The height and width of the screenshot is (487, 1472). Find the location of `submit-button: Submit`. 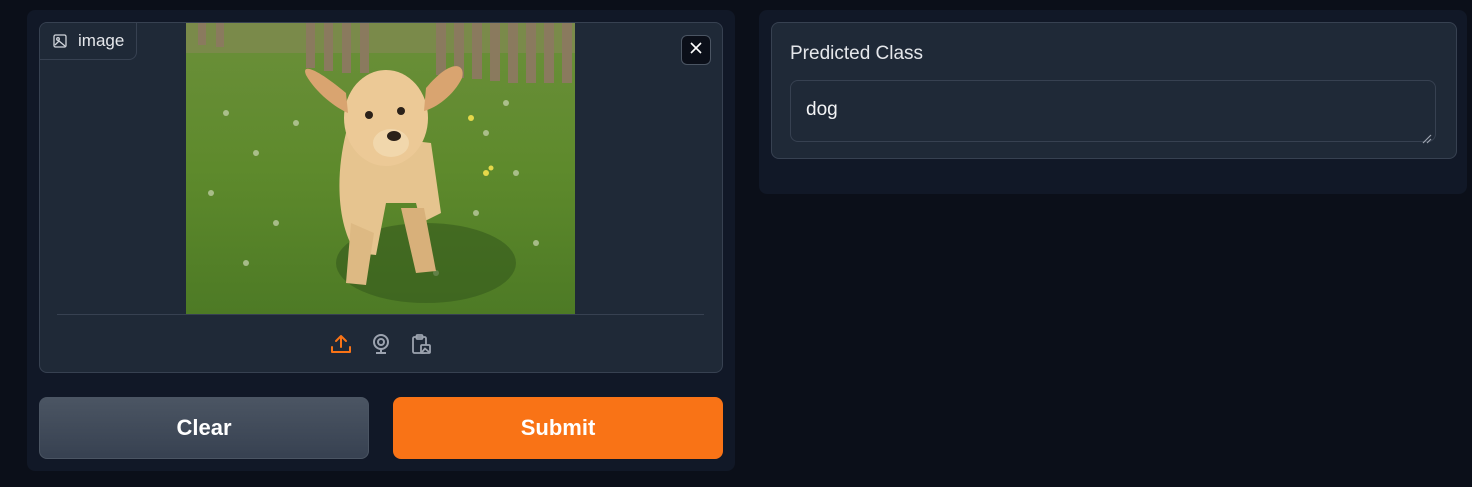

submit-button: Submit is located at coordinates (558, 428).